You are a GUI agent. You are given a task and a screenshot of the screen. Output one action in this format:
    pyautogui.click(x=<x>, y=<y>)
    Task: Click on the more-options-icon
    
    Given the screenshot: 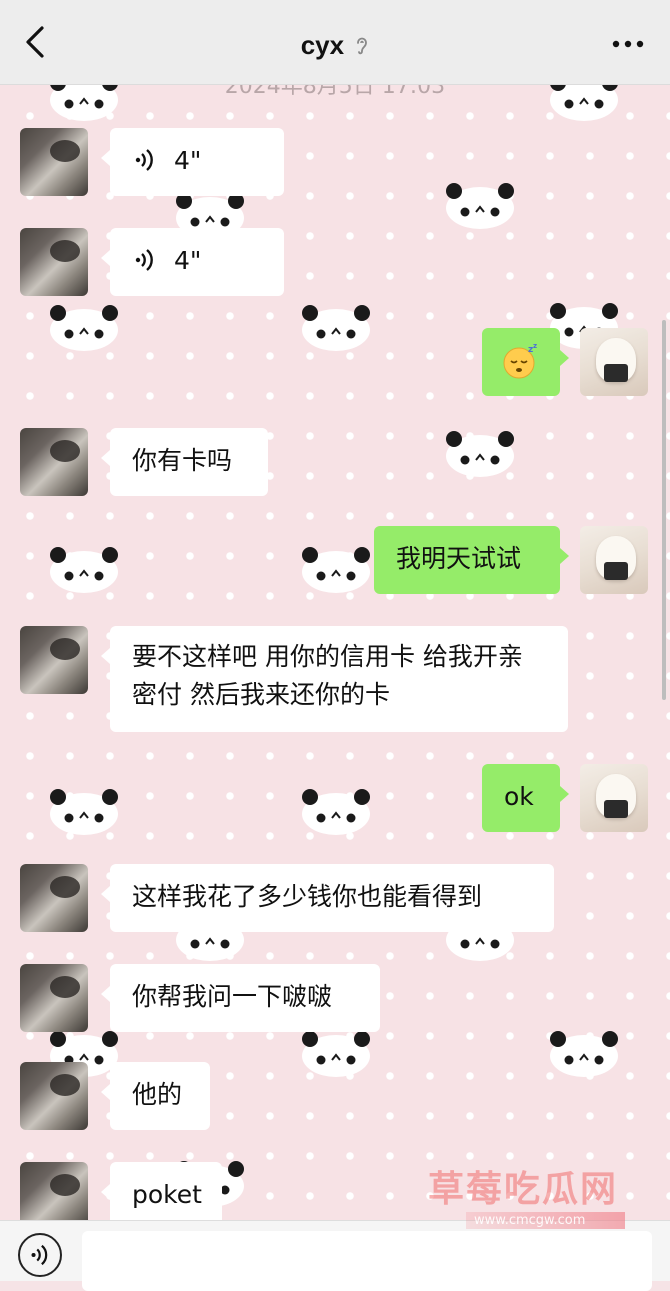 What is the action you would take?
    pyautogui.click(x=628, y=44)
    